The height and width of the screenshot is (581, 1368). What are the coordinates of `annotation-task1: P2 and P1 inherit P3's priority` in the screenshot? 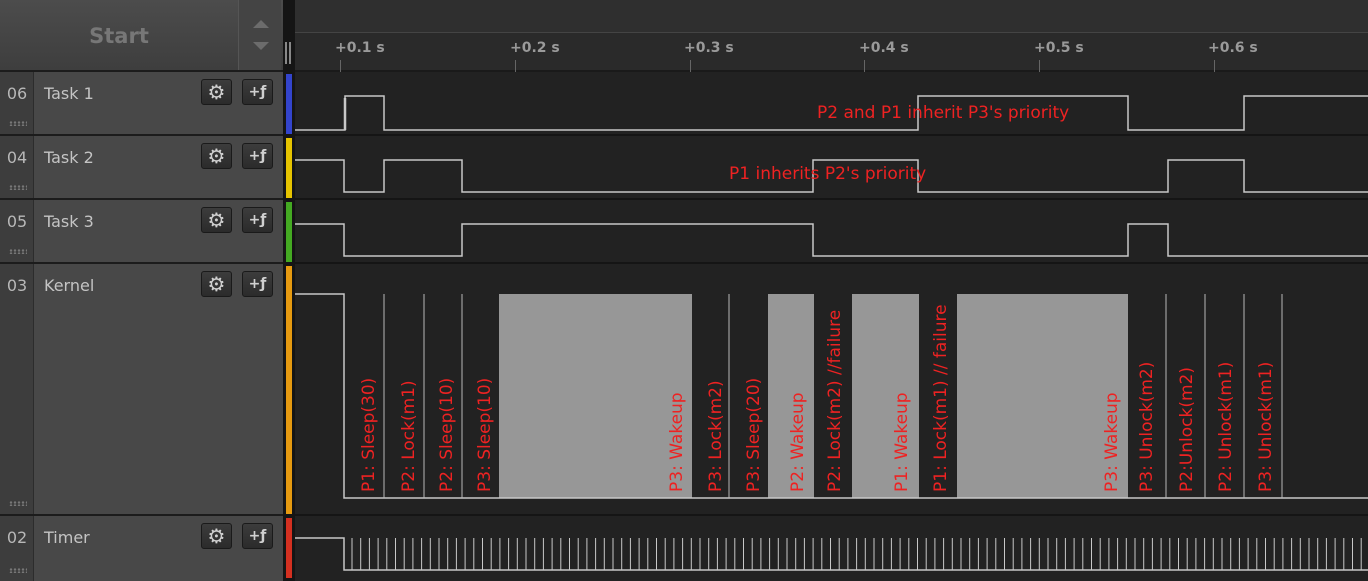 It's located at (943, 113).